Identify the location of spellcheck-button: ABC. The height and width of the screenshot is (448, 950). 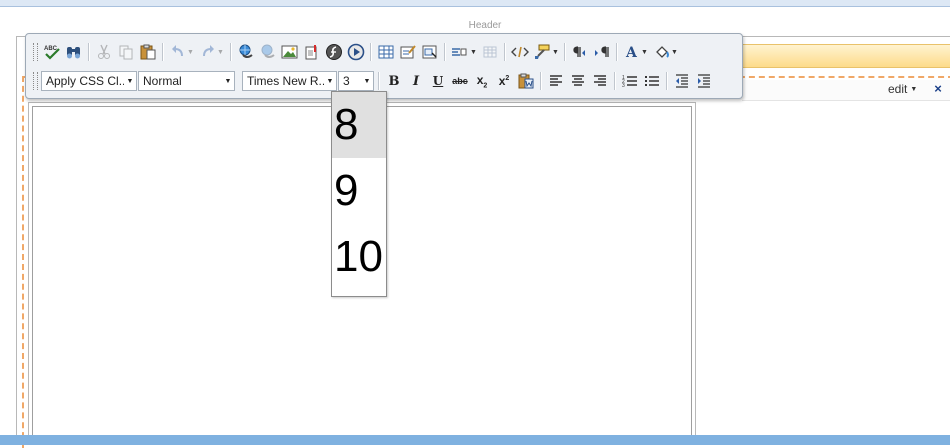
(52, 52).